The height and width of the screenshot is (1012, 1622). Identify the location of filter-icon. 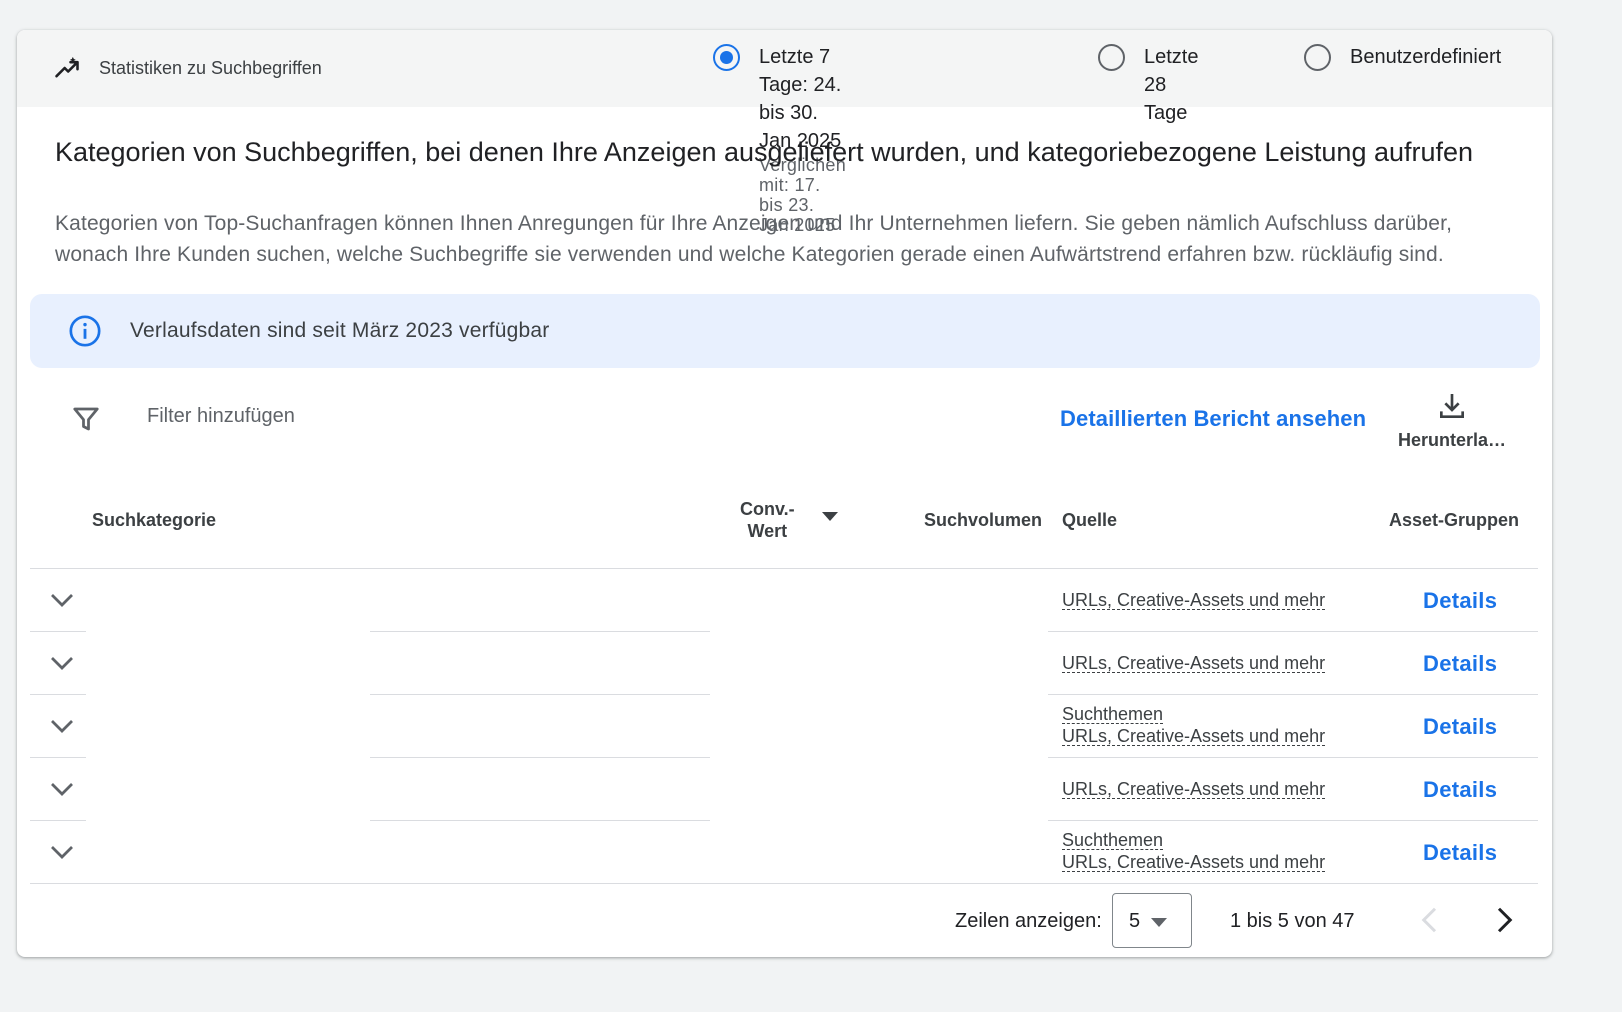
(86, 421).